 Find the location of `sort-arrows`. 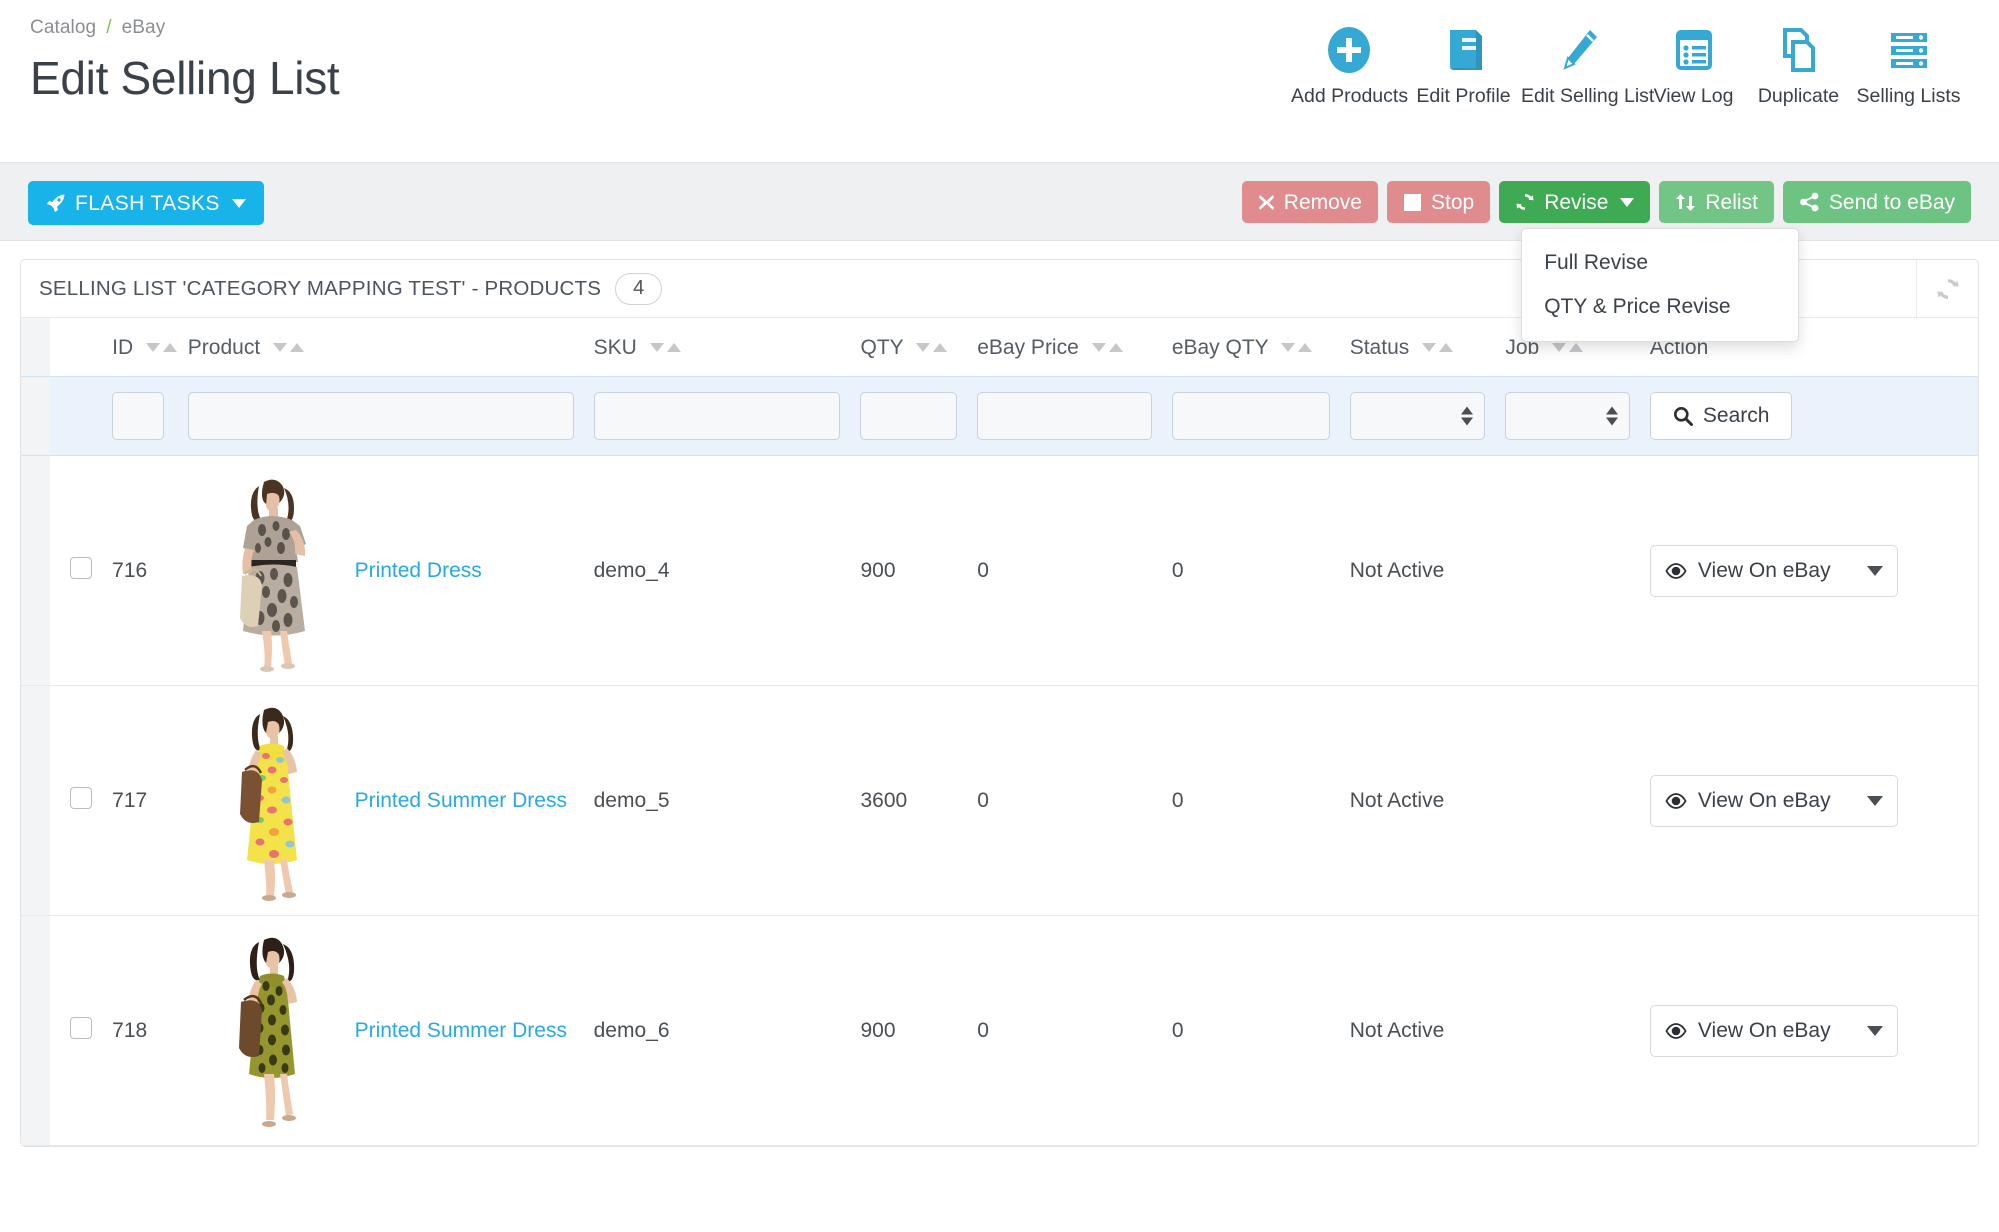

sort-arrows is located at coordinates (162, 347).